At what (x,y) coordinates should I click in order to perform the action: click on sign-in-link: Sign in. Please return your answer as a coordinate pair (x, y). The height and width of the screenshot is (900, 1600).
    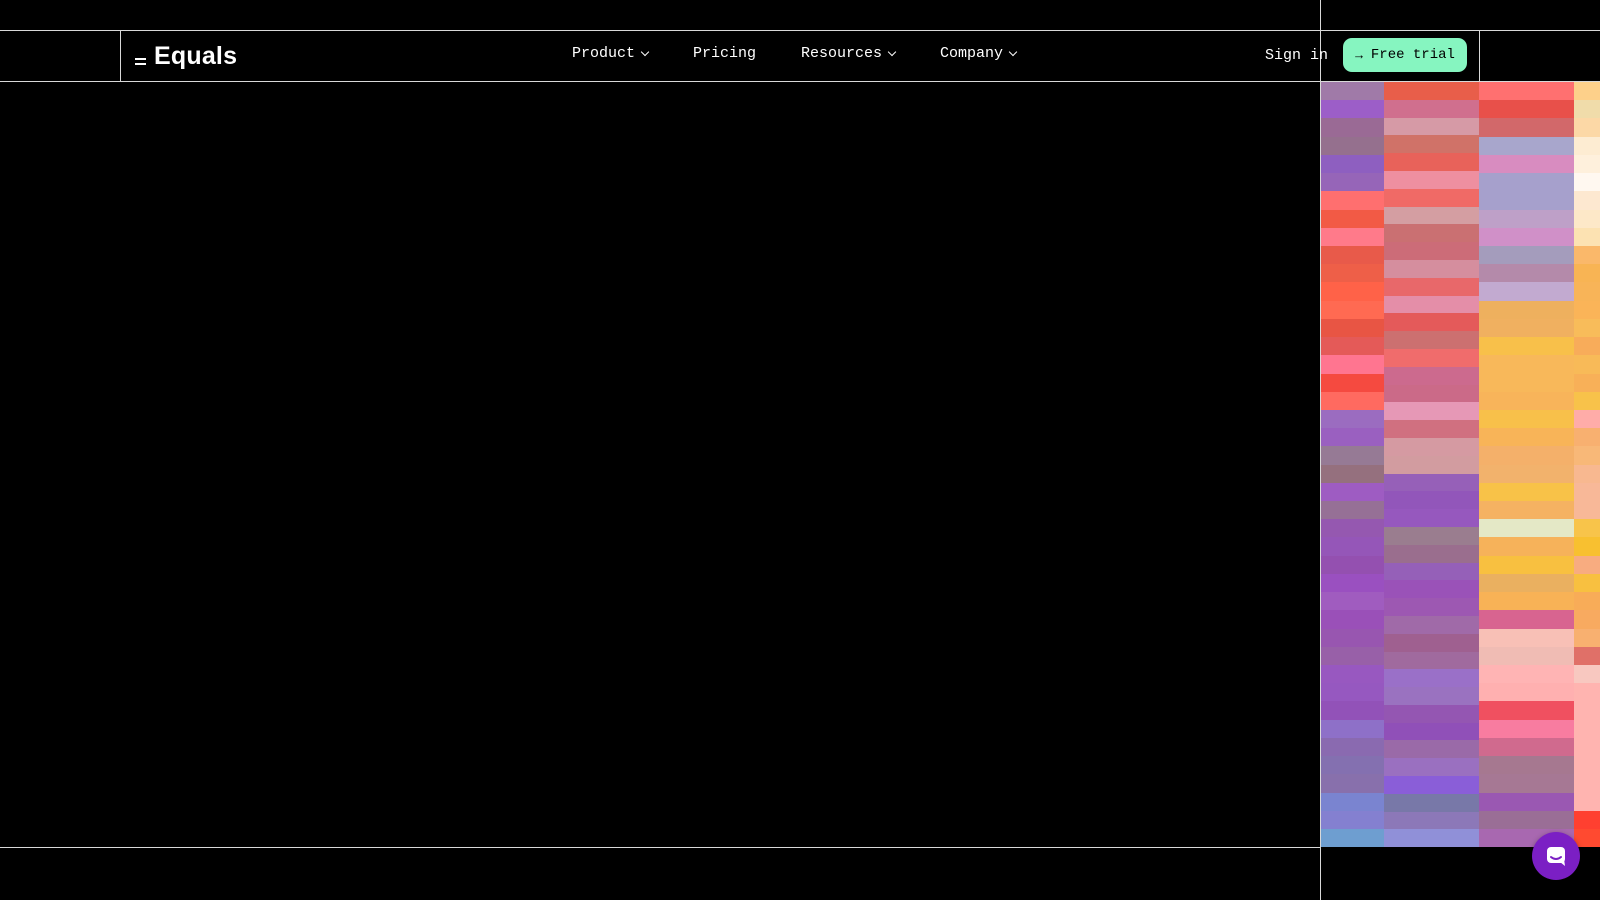
    Looking at the image, I should click on (1296, 55).